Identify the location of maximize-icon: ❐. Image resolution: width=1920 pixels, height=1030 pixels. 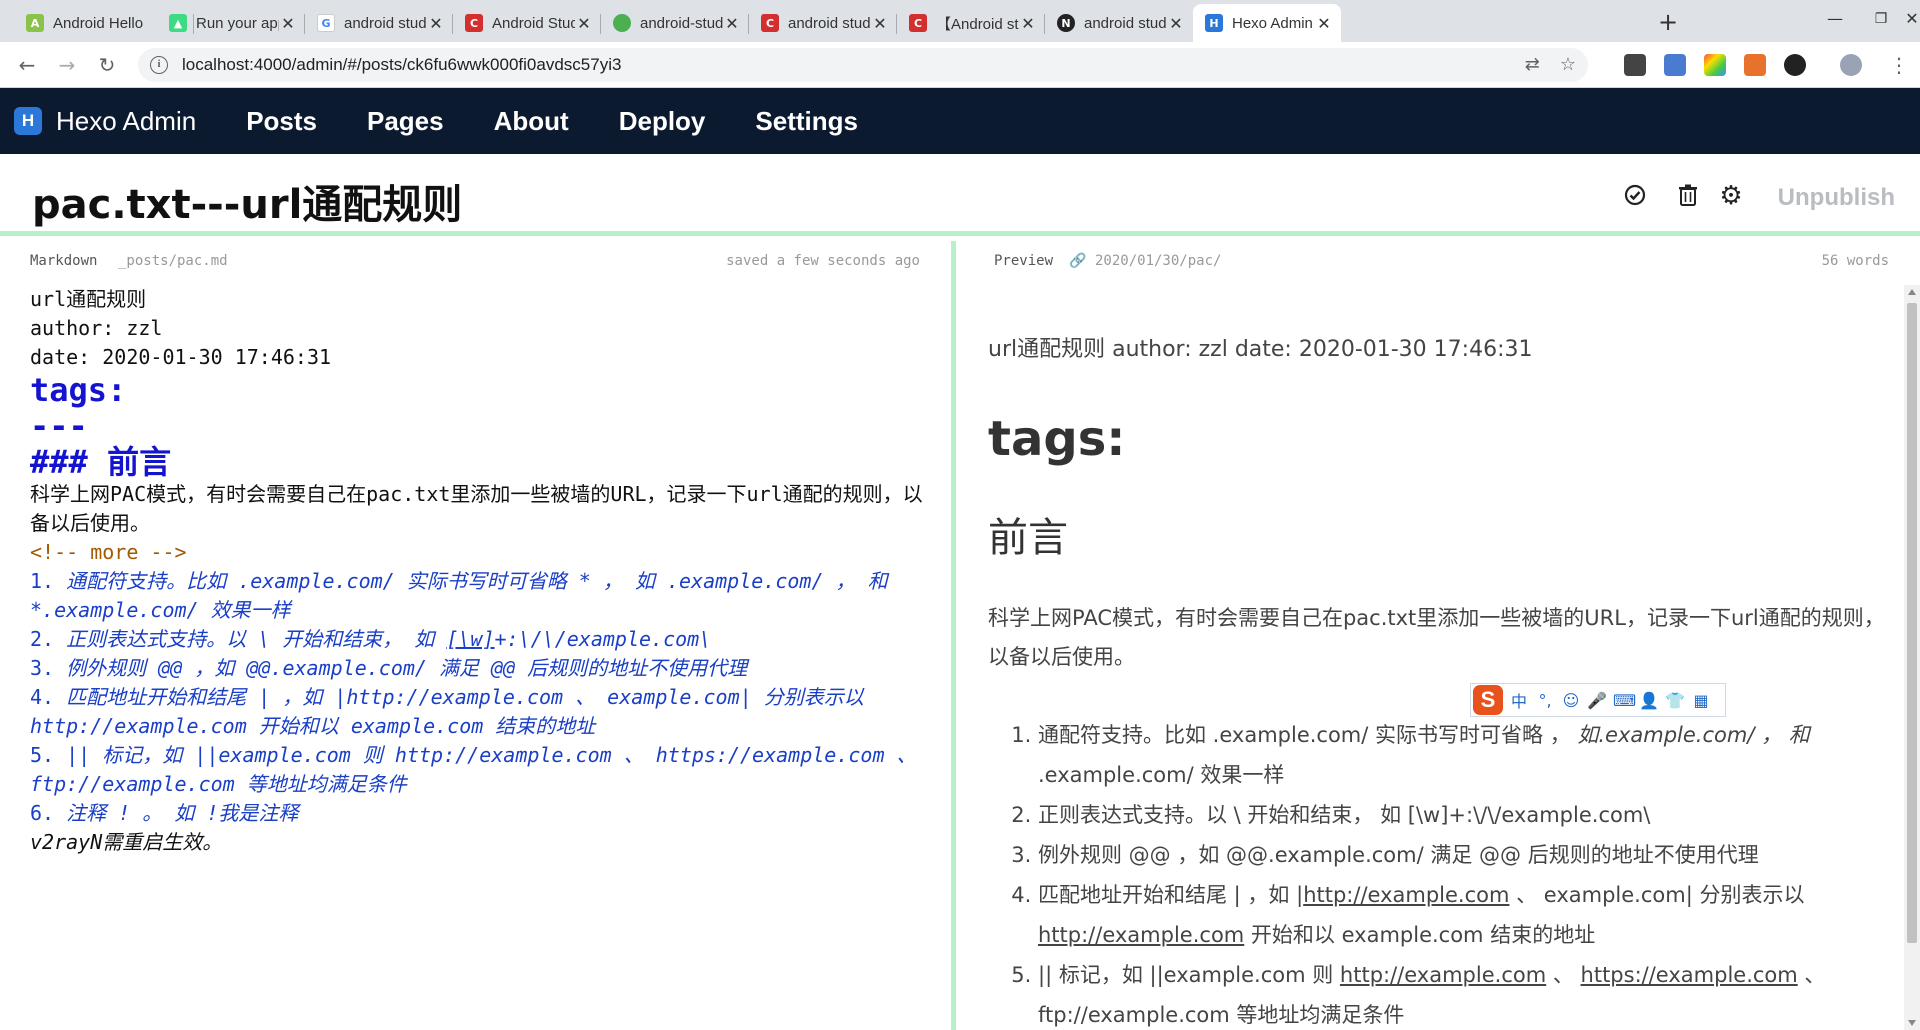
(1881, 19).